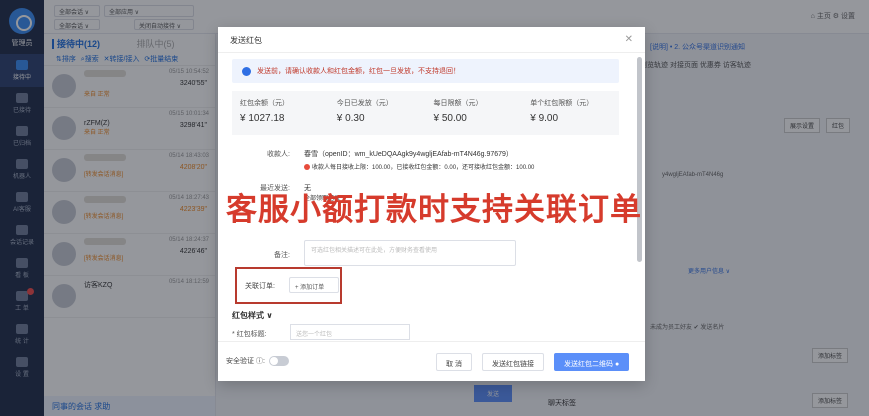 The width and height of the screenshot is (869, 416). What do you see at coordinates (629, 39) in the screenshot?
I see `close-icon: ✕` at bounding box center [629, 39].